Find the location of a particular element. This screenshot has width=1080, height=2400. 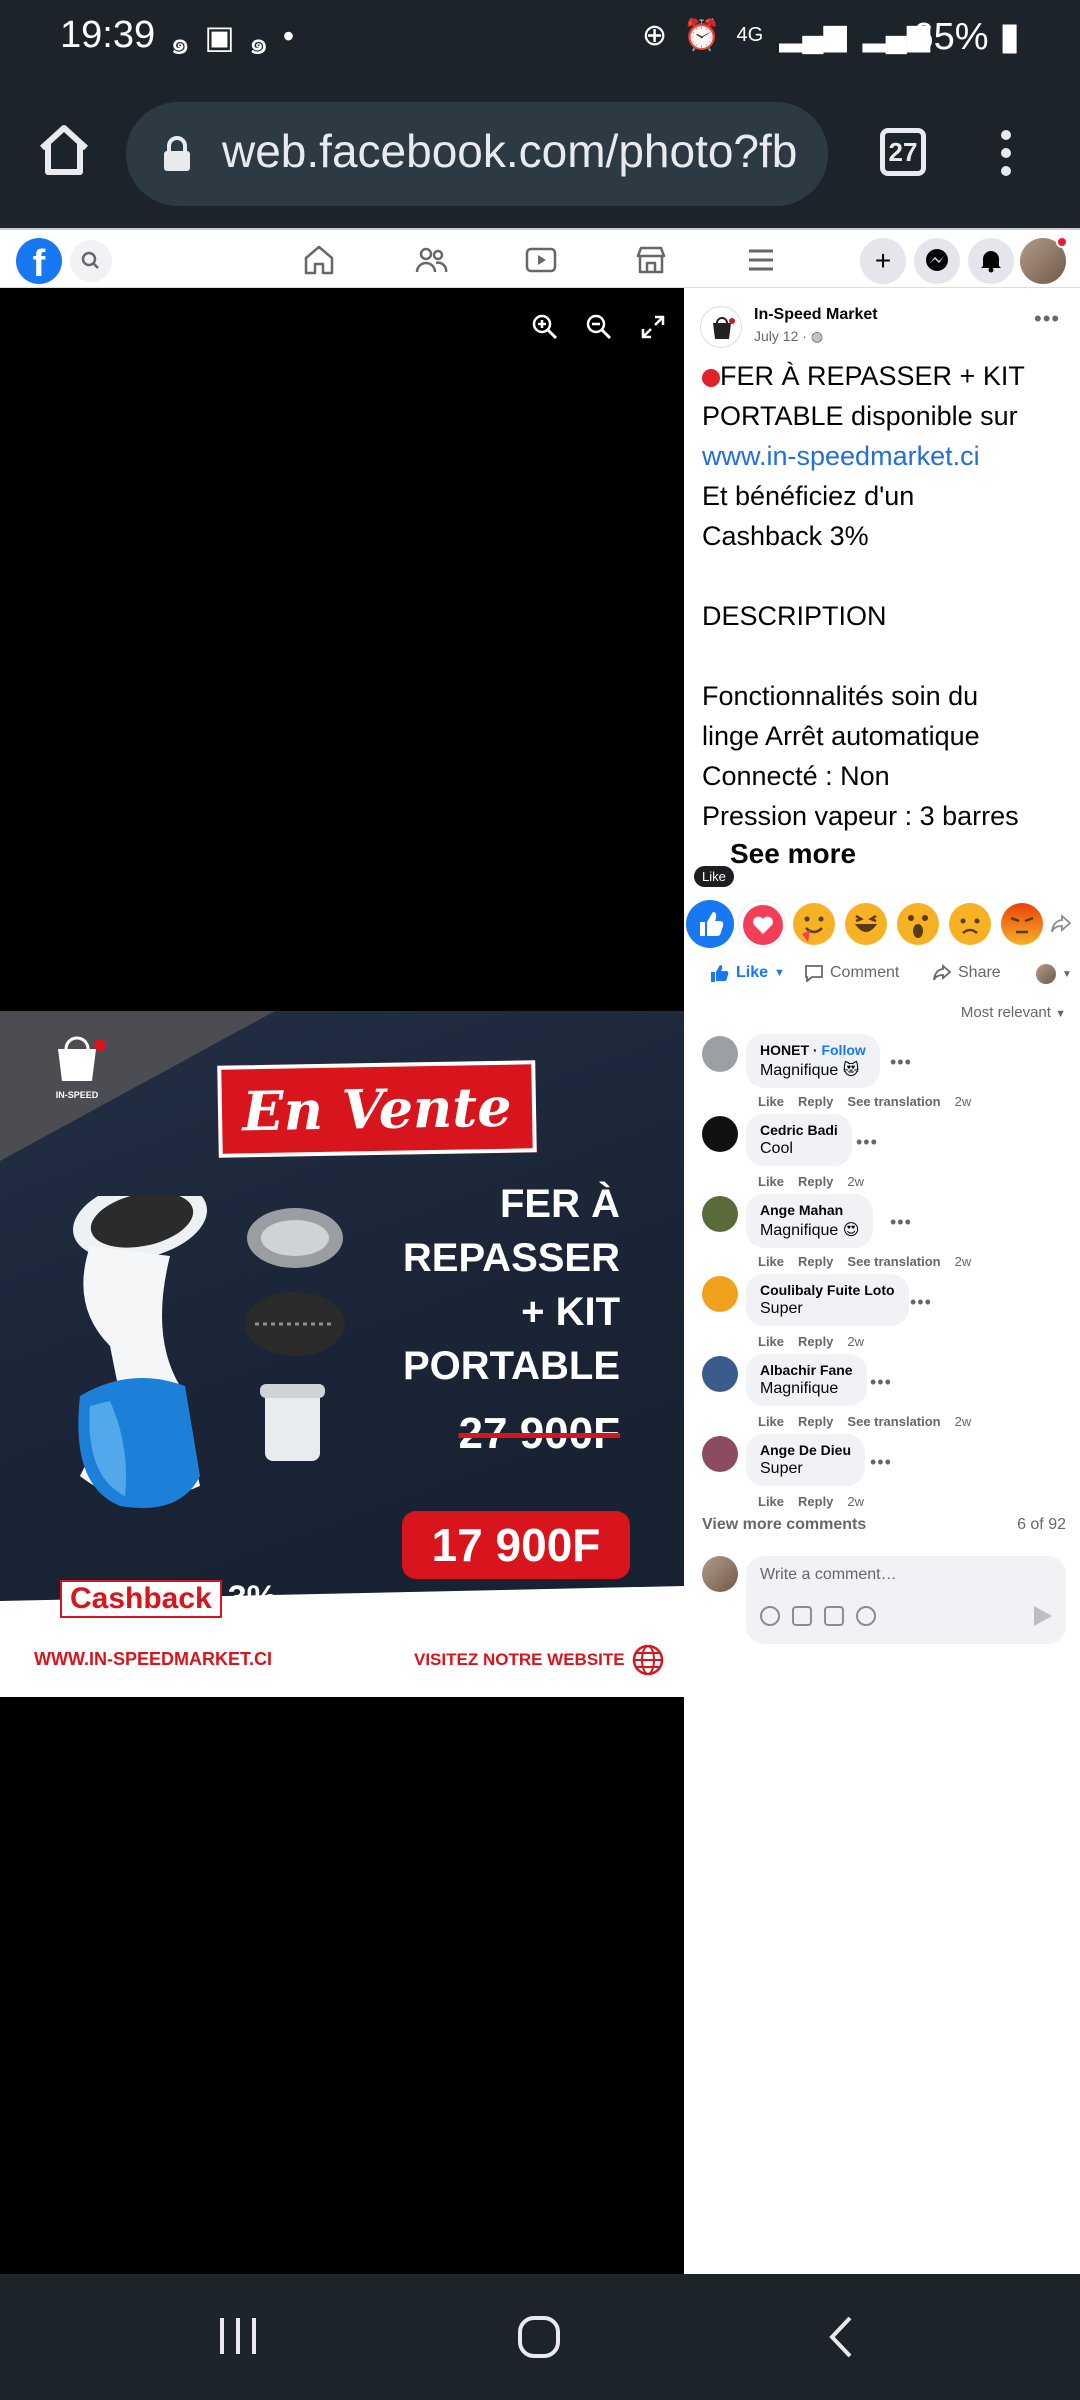

commenter-name: Cedric Badi is located at coordinates (799, 1130).